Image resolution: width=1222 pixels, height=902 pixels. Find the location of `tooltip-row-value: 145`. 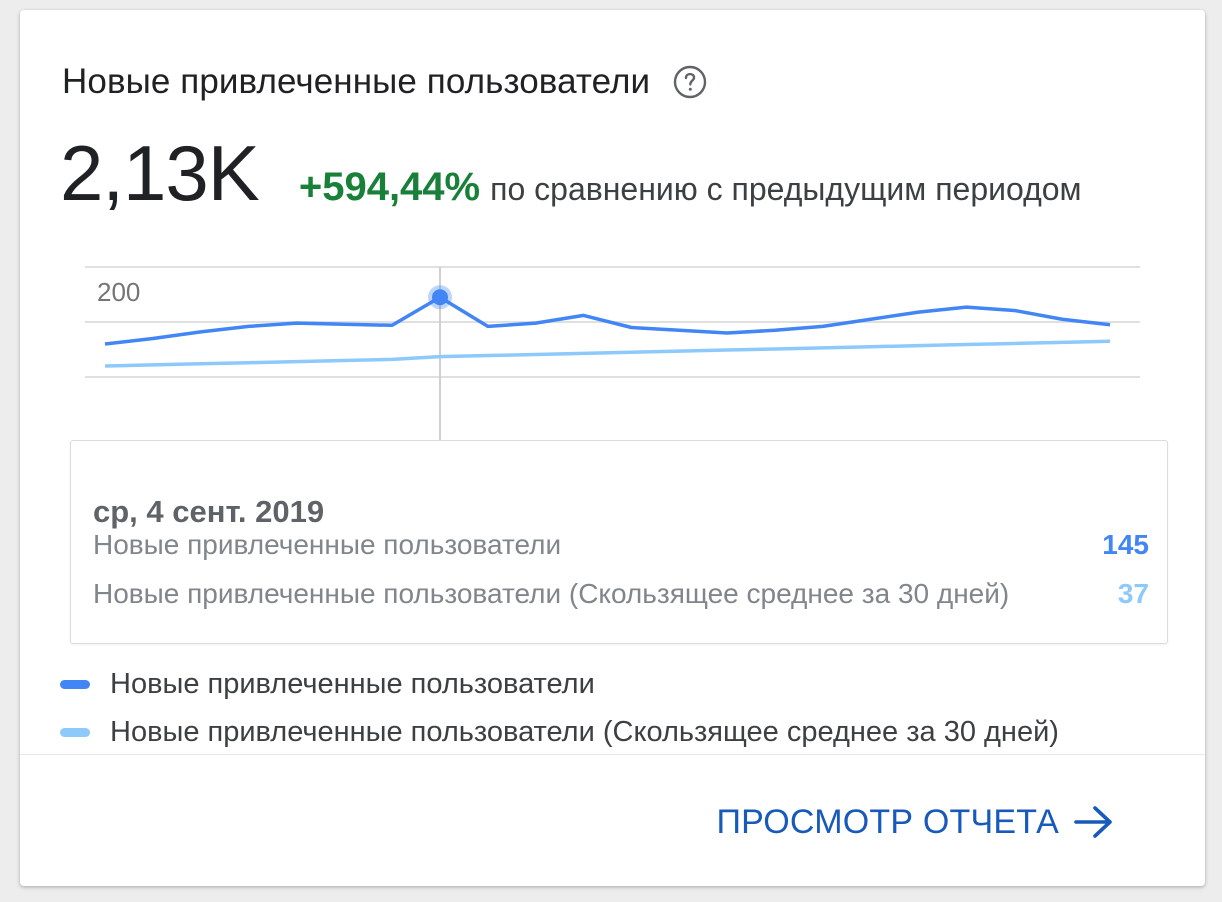

tooltip-row-value: 145 is located at coordinates (1125, 544).